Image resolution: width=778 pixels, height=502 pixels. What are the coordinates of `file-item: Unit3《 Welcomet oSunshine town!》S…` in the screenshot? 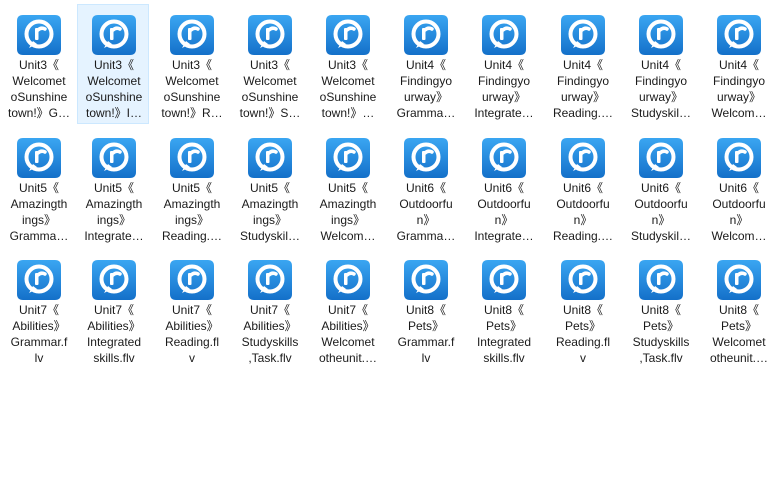 It's located at (269, 64).